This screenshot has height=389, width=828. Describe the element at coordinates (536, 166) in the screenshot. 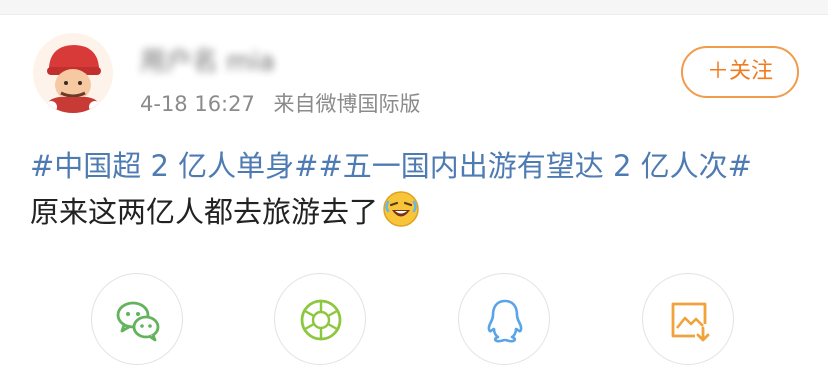

I see `hashtag-link: #五一国内出游有望达 2 亿人次#` at that location.